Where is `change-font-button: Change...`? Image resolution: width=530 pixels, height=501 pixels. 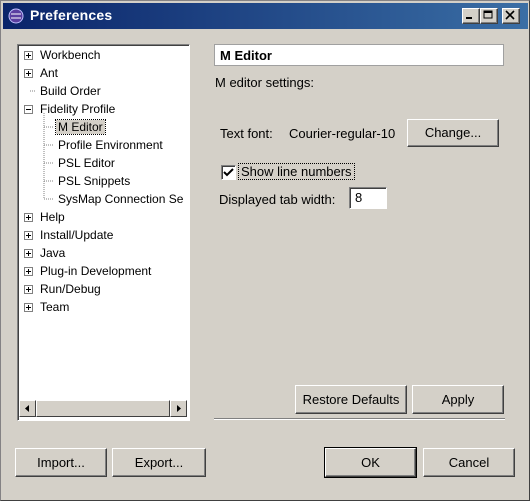
change-font-button: Change... is located at coordinates (453, 133).